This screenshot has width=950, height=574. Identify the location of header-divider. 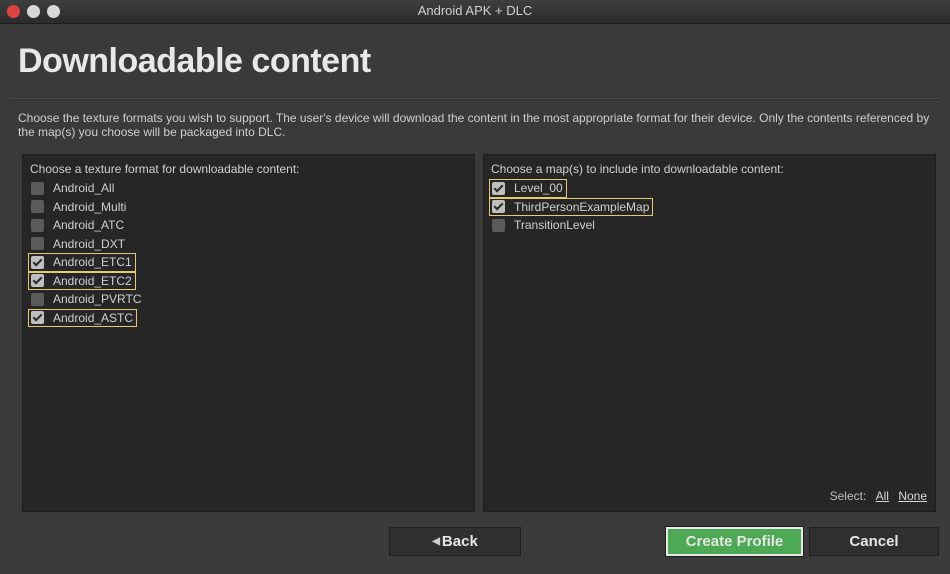
(475, 99).